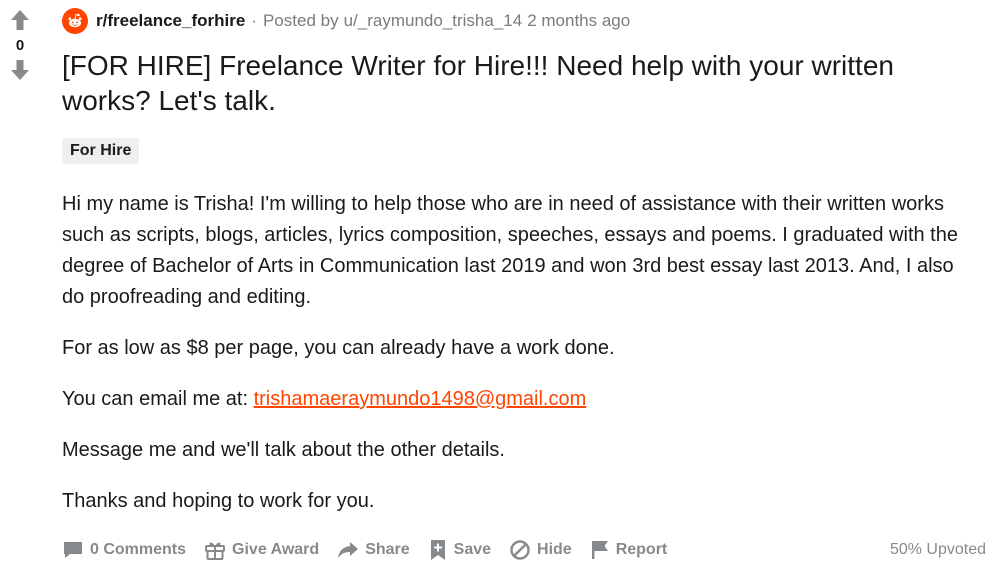  I want to click on share-icon, so click(348, 550).